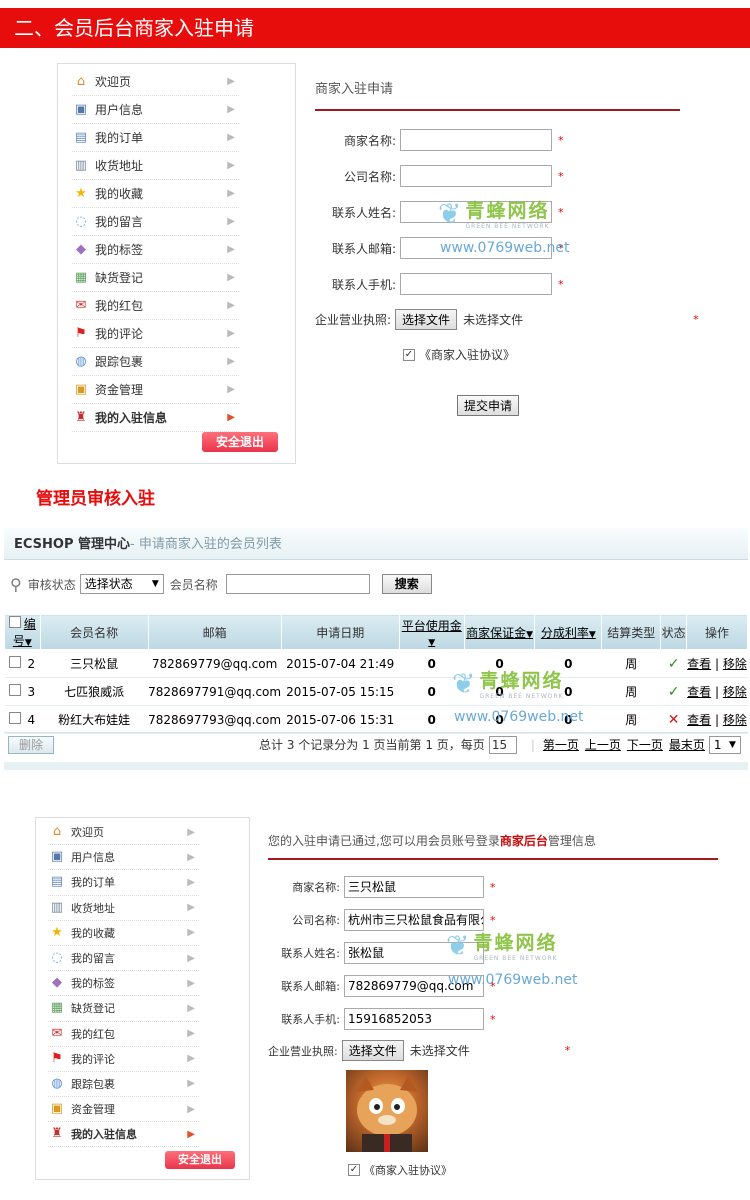 The image size is (750, 1200). What do you see at coordinates (488, 405) in the screenshot?
I see `submit-application-button: 提交申请` at bounding box center [488, 405].